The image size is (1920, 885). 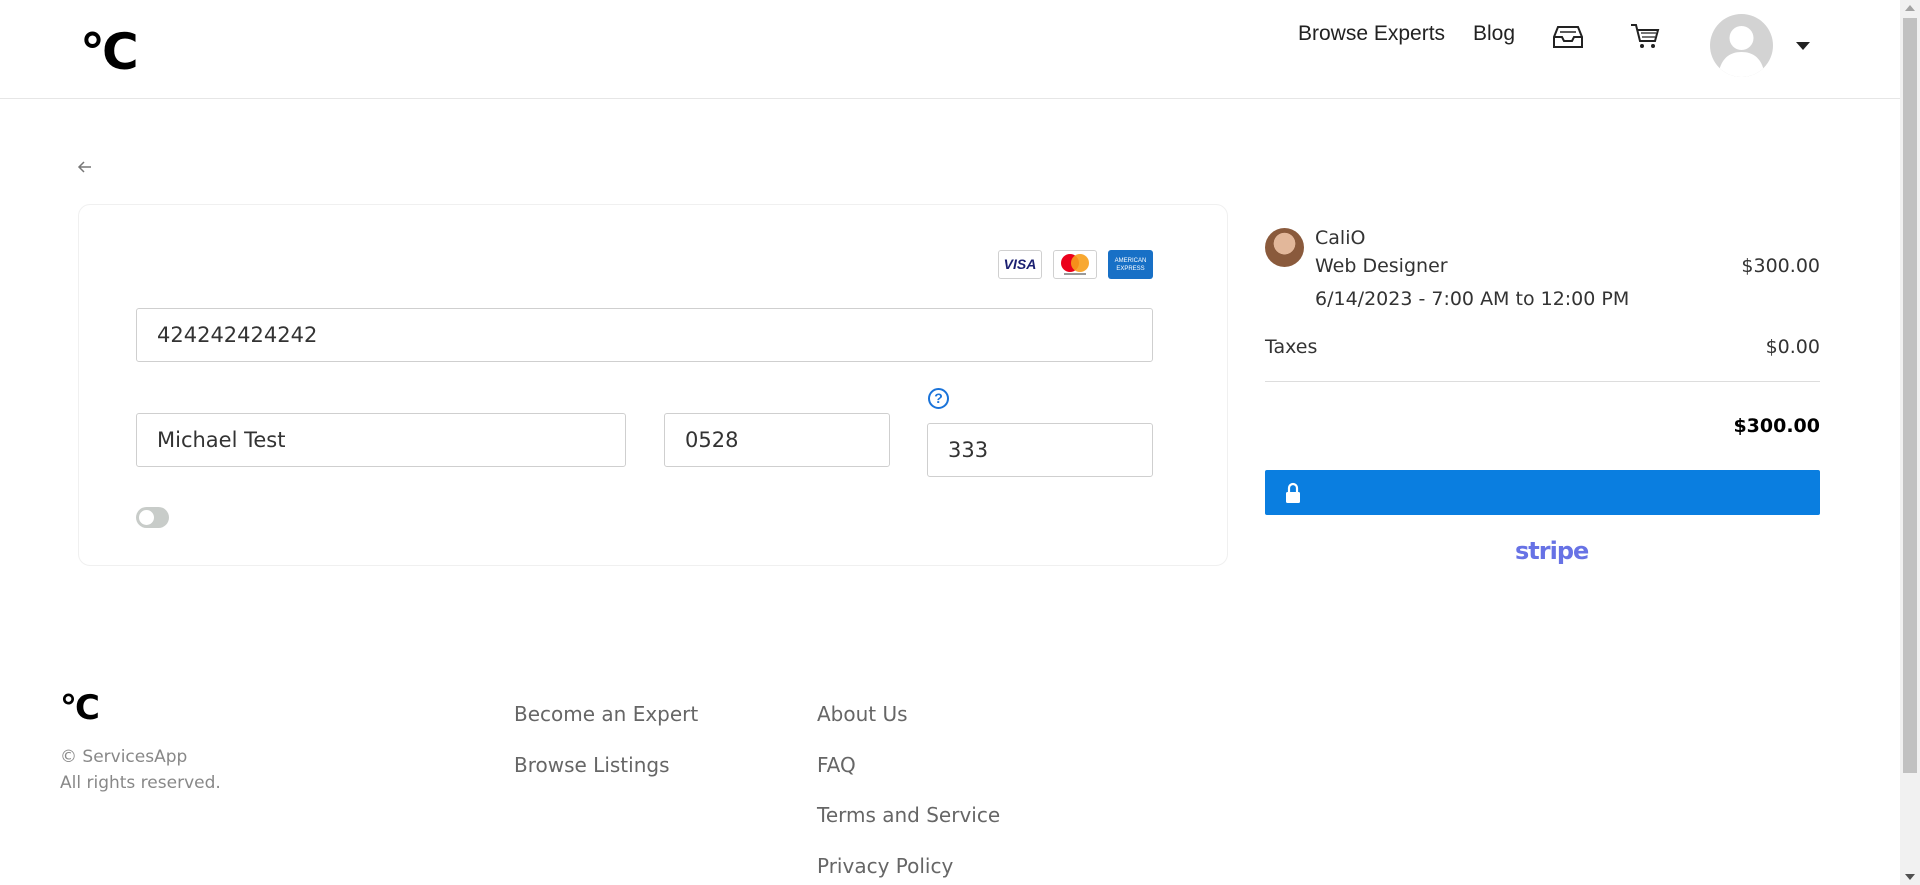 I want to click on user-avatar, so click(x=1741, y=45).